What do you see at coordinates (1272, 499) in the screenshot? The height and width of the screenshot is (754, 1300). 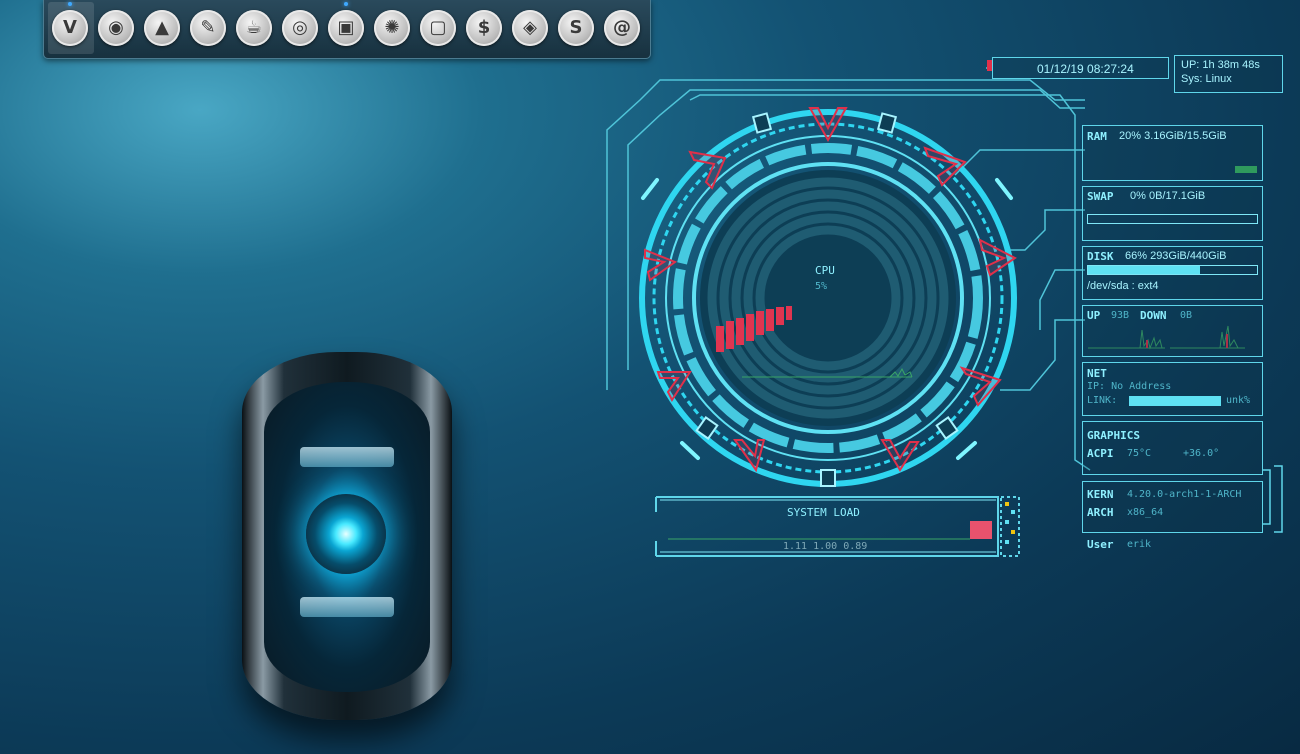 I see `side-bracket` at bounding box center [1272, 499].